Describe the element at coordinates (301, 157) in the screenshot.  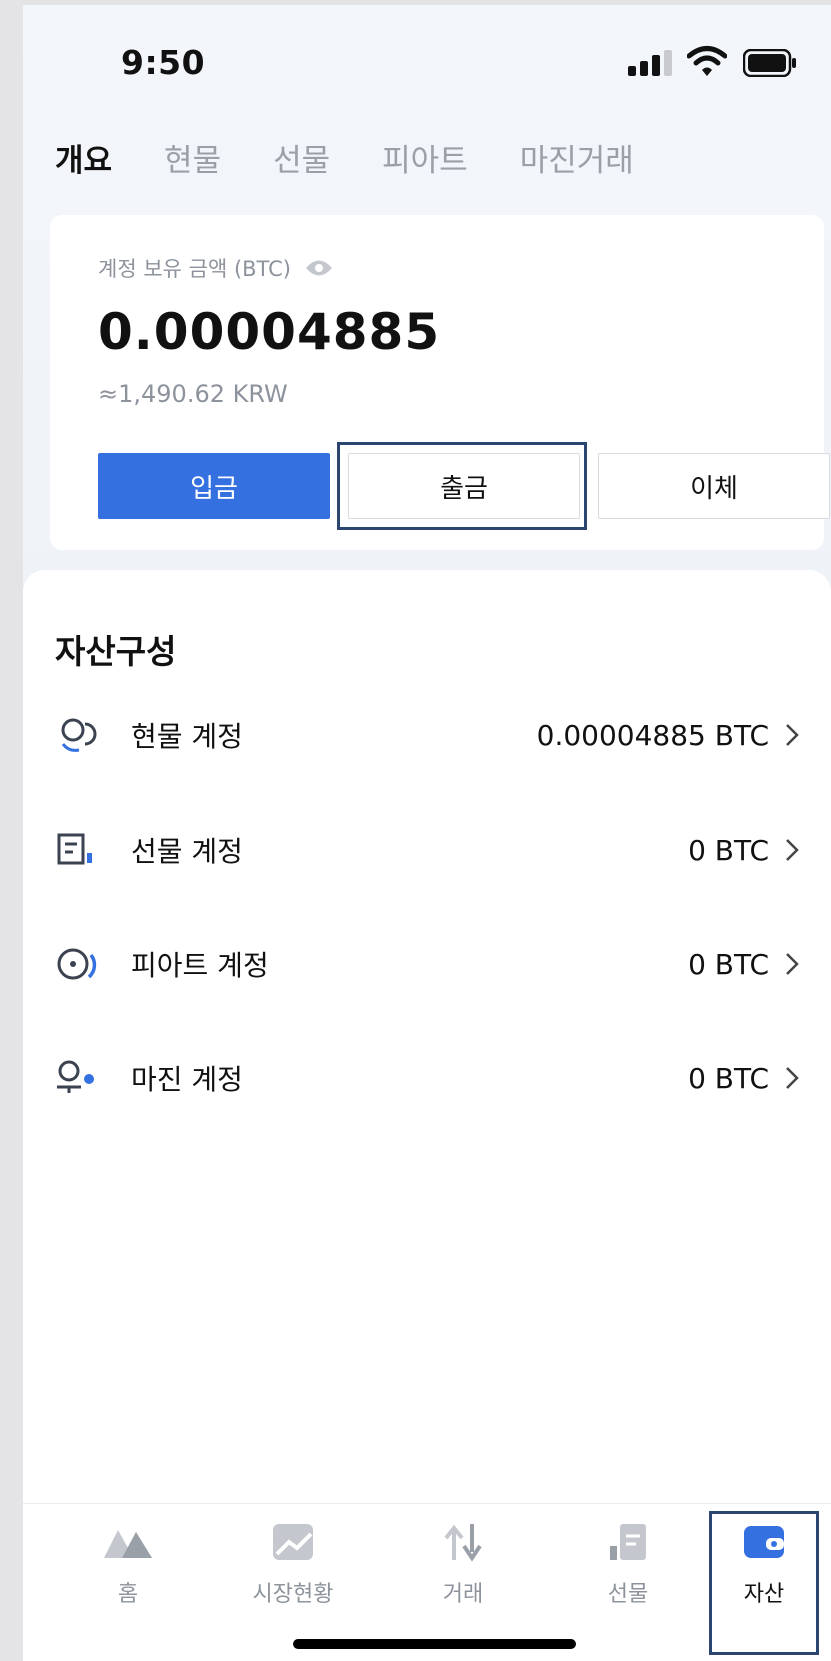
I see `tab-futures: 선물` at that location.